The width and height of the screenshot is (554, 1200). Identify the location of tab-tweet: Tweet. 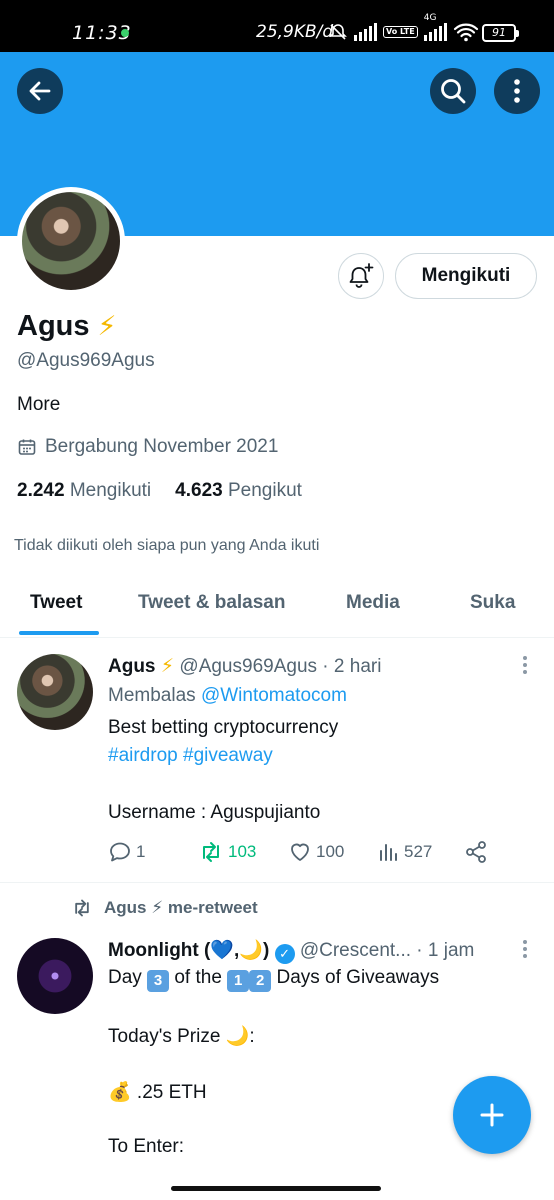
(56, 603).